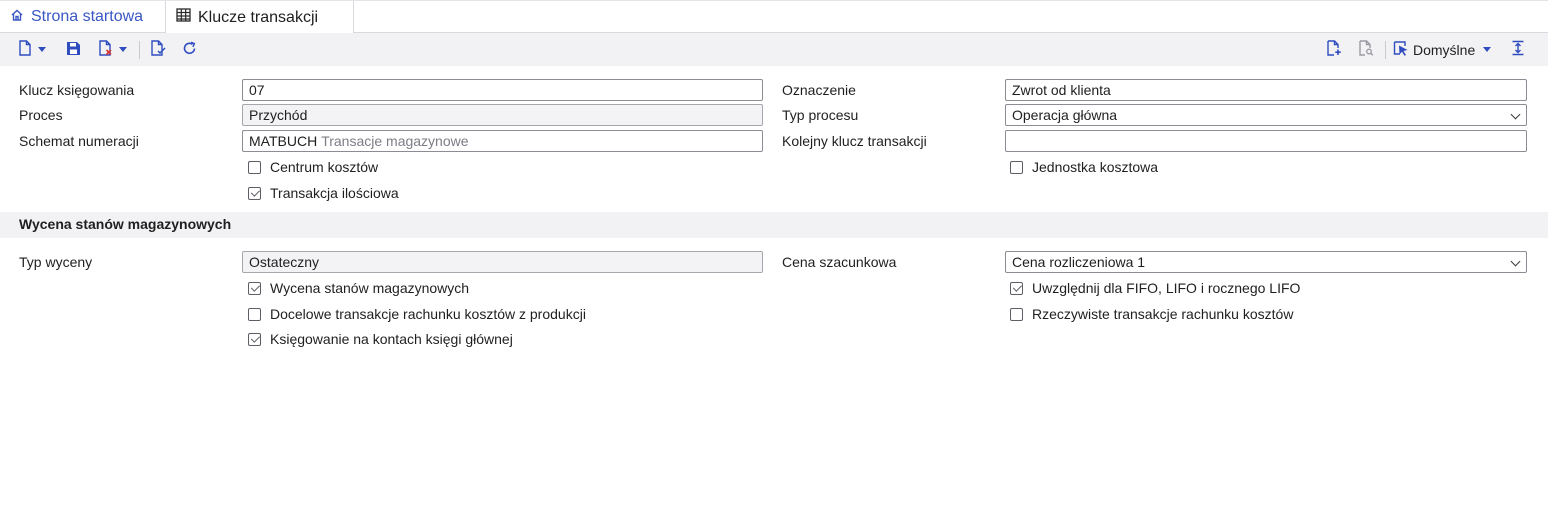 The height and width of the screenshot is (519, 1548). I want to click on jednostka-label: Jednostka kosztowa, so click(1095, 167).